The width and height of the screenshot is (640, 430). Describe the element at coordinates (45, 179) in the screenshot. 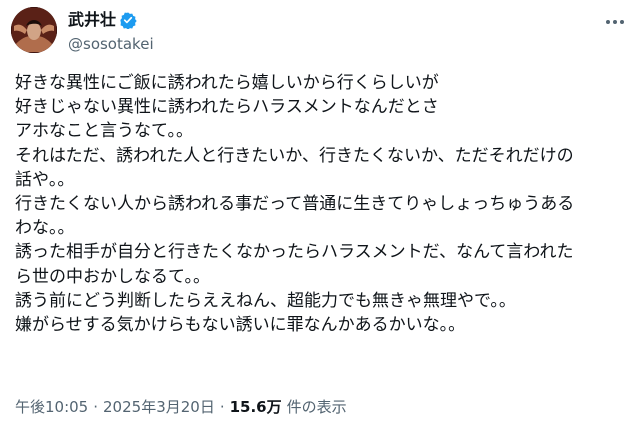

I see `tweet-line: 話や。。` at that location.